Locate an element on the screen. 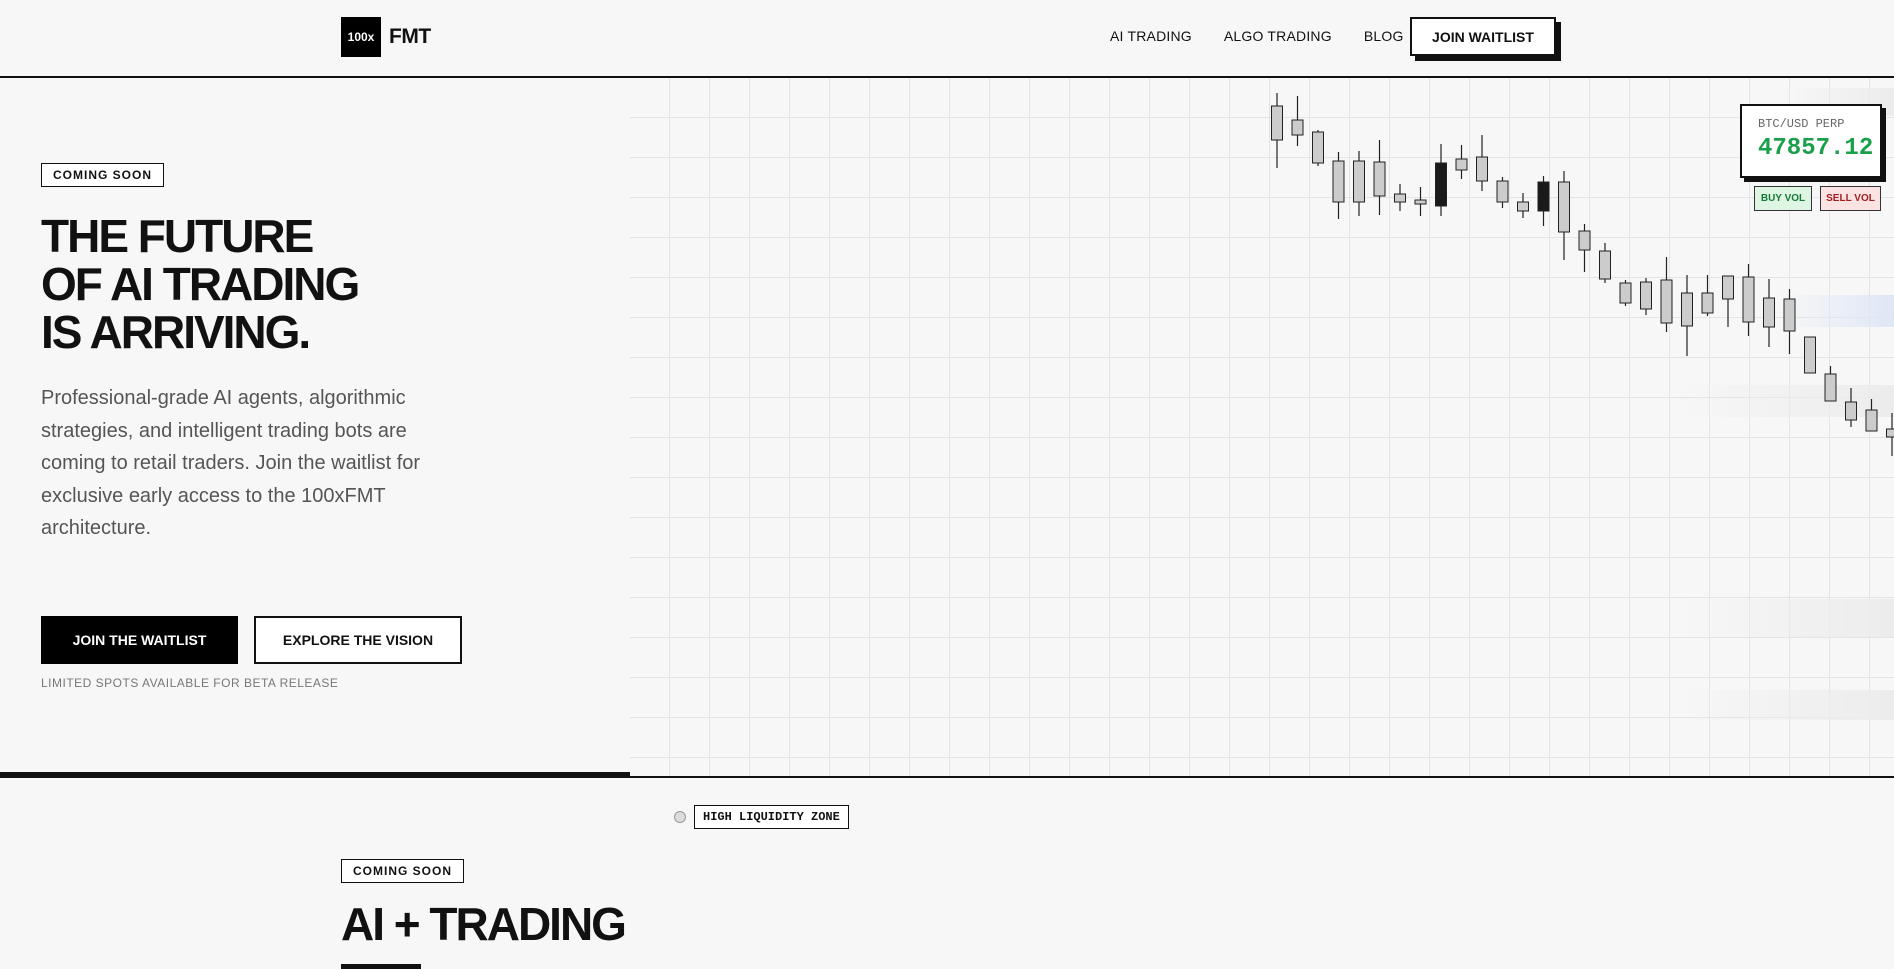  price-ticker: BTC/USD PERP 47857.12 is located at coordinates (1811, 141).